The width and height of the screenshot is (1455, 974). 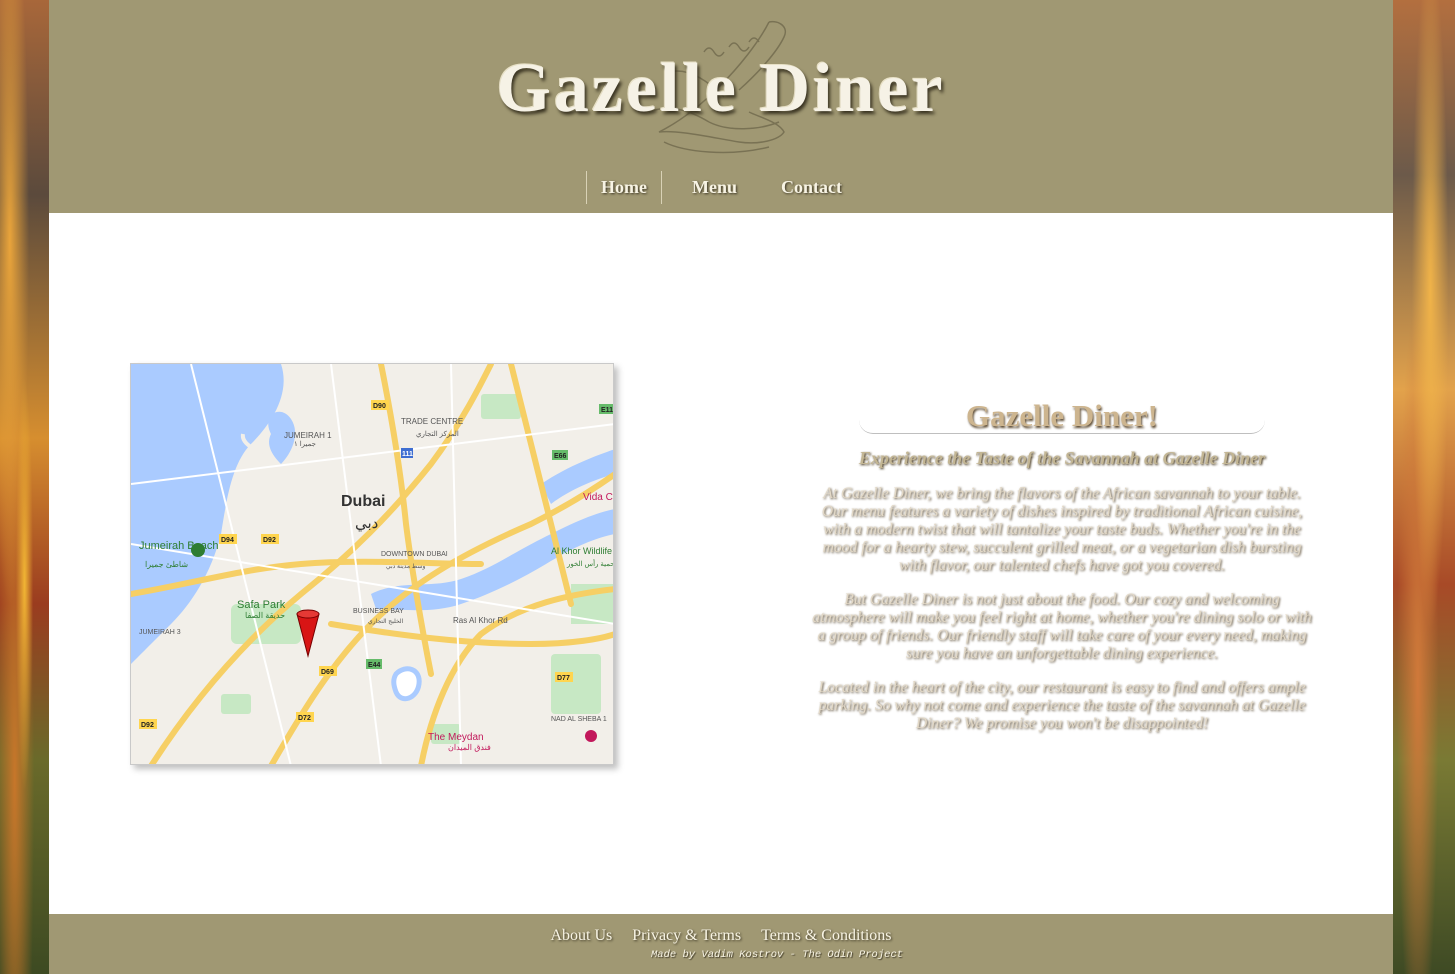 What do you see at coordinates (261, 605) in the screenshot?
I see `map-label-safa-park: Safa Park` at bounding box center [261, 605].